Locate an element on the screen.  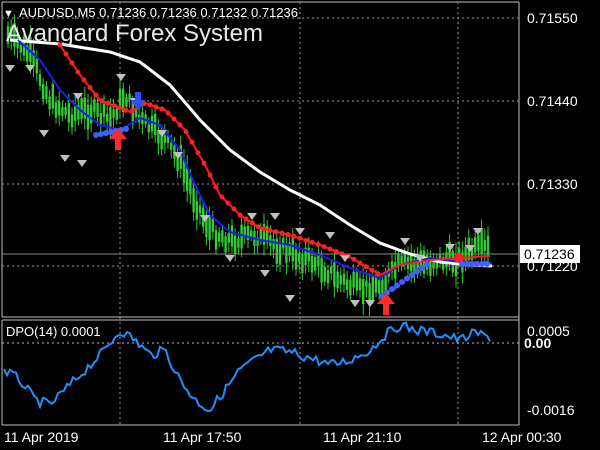
watermark: Avangard Forex System is located at coordinates (134, 33).